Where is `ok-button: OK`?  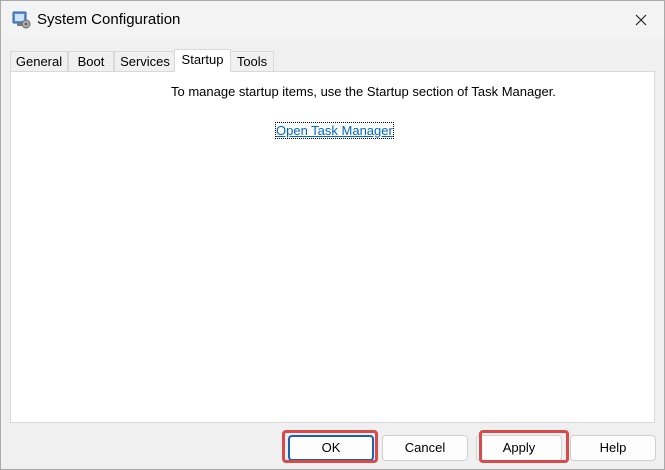
ok-button: OK is located at coordinates (331, 448).